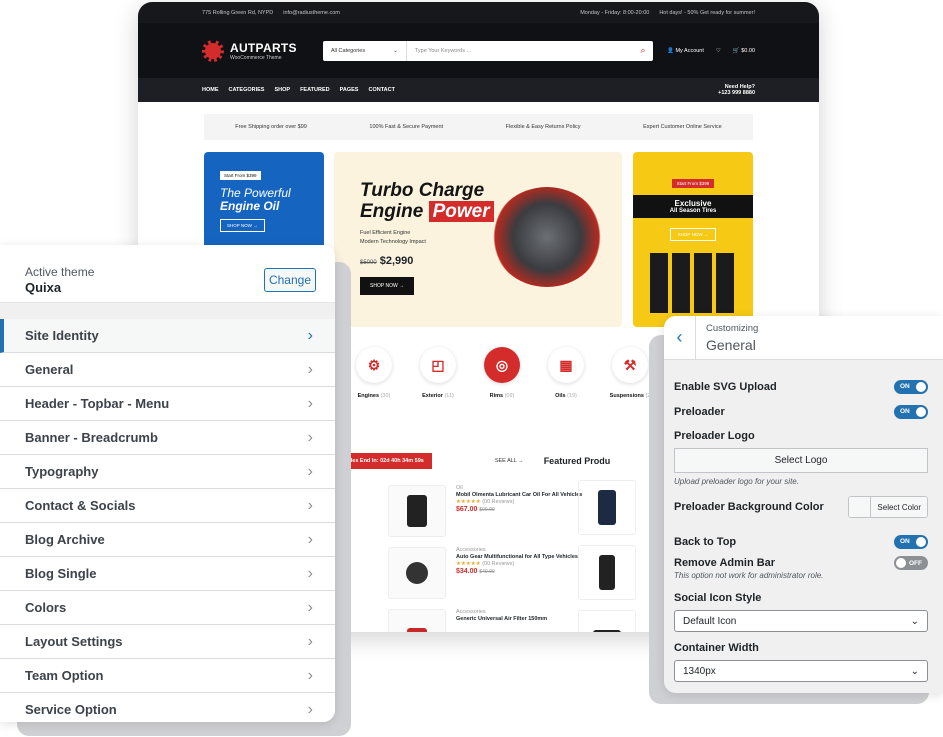 The width and height of the screenshot is (943, 737). Describe the element at coordinates (911, 411) in the screenshot. I see `preloader-toggle: ON` at that location.